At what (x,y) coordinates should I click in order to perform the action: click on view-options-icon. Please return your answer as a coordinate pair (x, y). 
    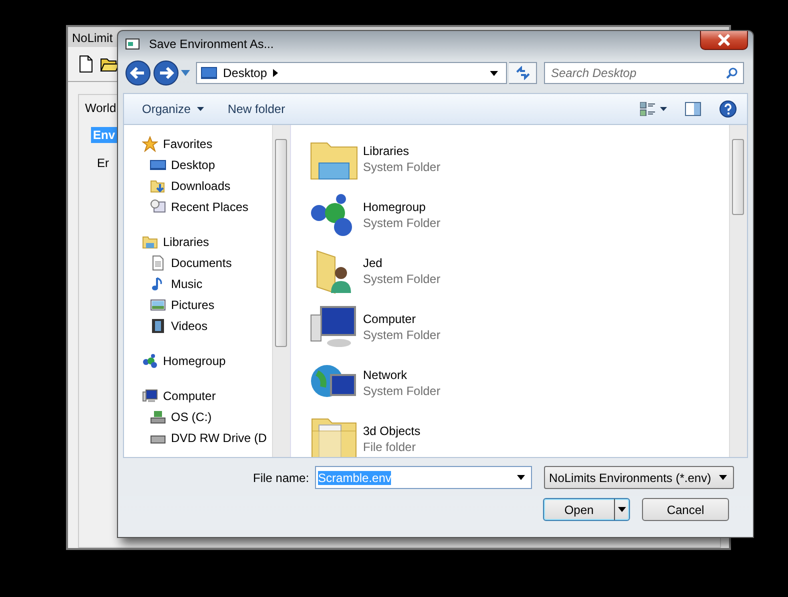
    Looking at the image, I should click on (648, 109).